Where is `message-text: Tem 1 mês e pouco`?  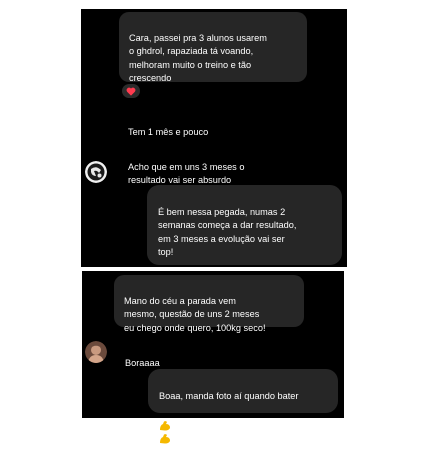 message-text: Tem 1 mês e pouco is located at coordinates (168, 131).